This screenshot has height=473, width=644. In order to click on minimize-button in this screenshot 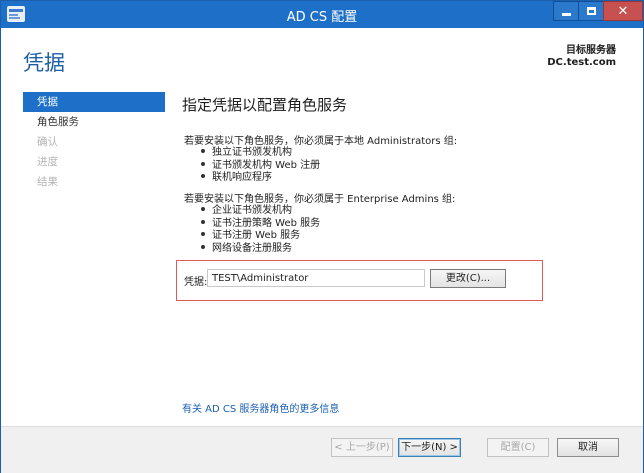, I will do `click(566, 11)`.